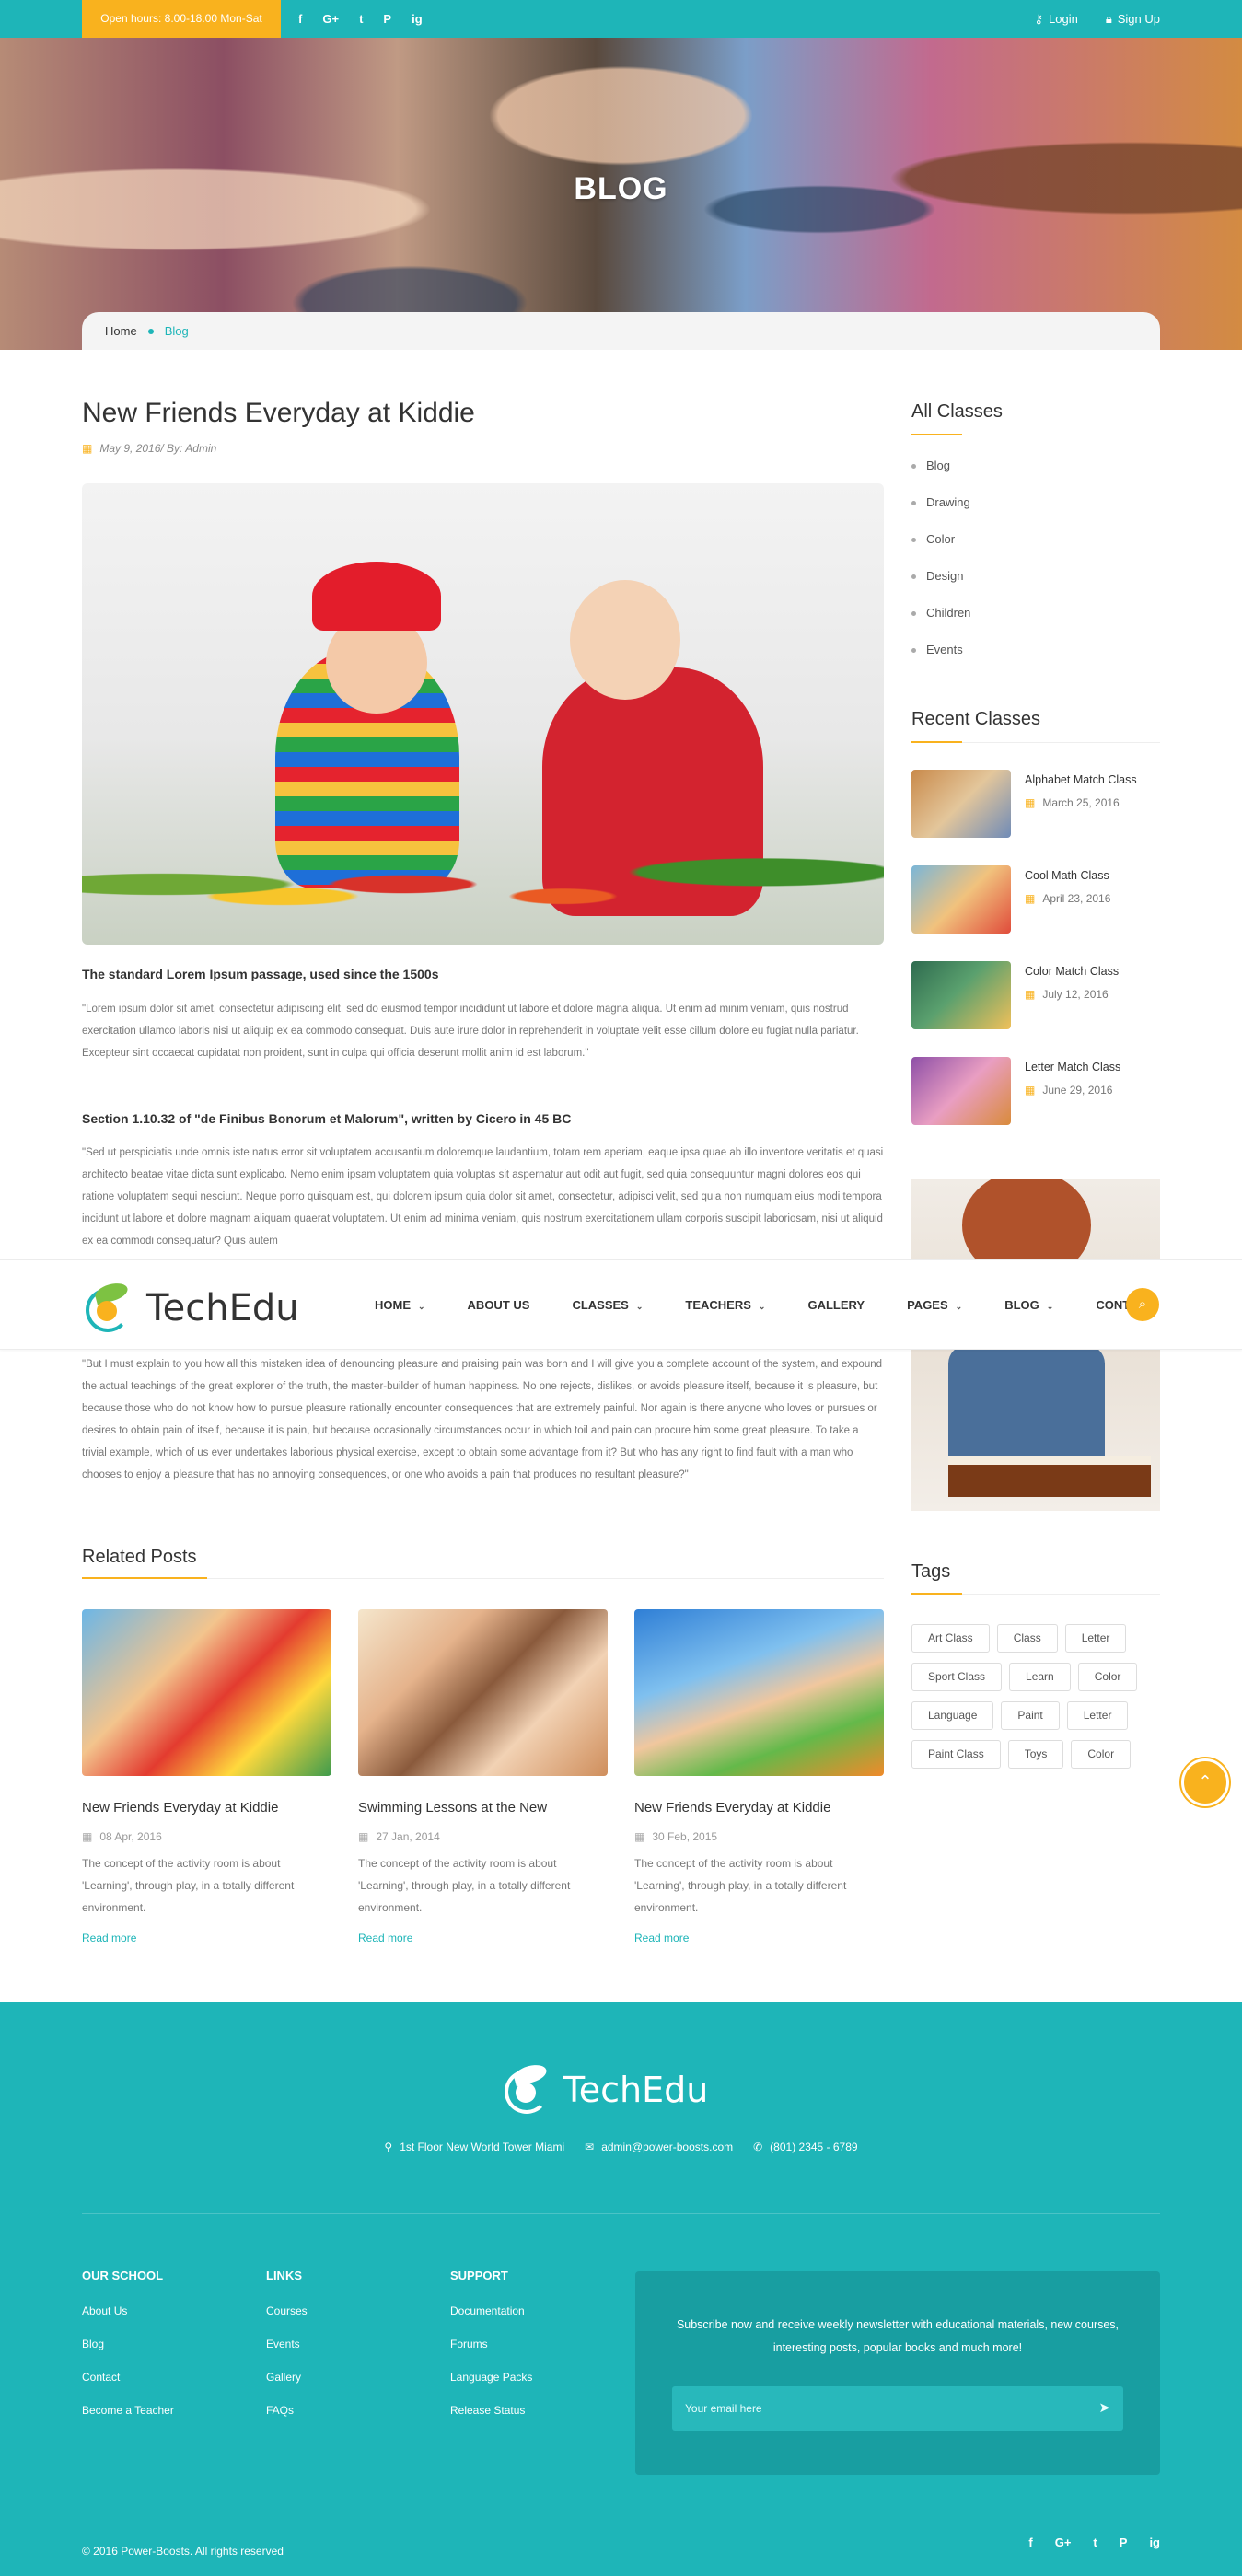 The image size is (1242, 2576). What do you see at coordinates (813, 2147) in the screenshot?
I see `footer-phone: (801) 2345 - 6789` at bounding box center [813, 2147].